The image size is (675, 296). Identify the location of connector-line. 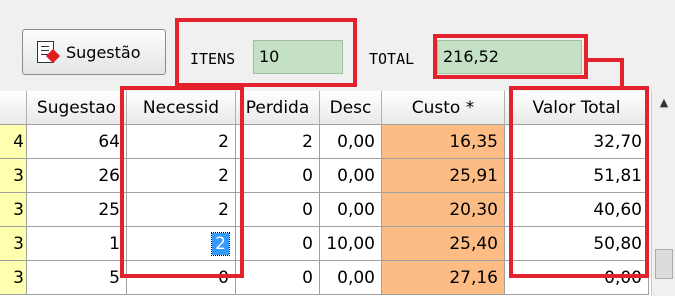
(604, 60).